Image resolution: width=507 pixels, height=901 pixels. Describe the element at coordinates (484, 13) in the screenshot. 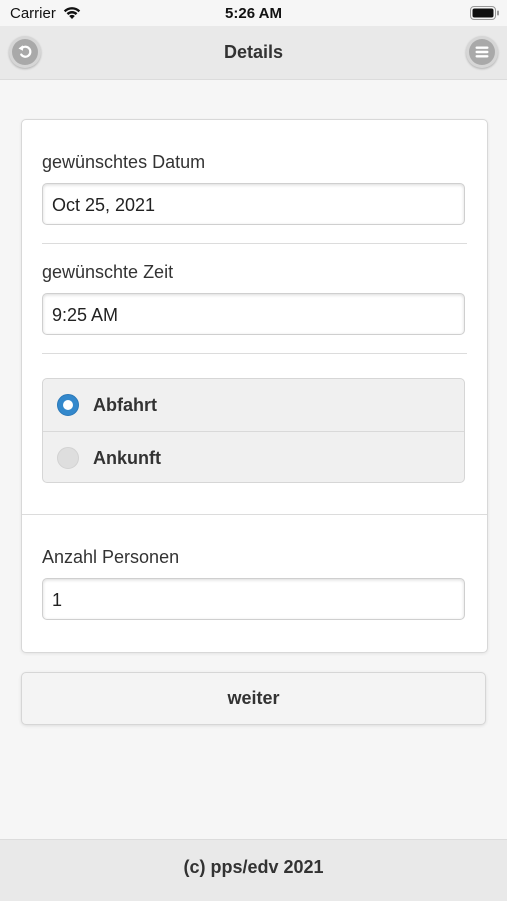

I see `battery-icon` at that location.